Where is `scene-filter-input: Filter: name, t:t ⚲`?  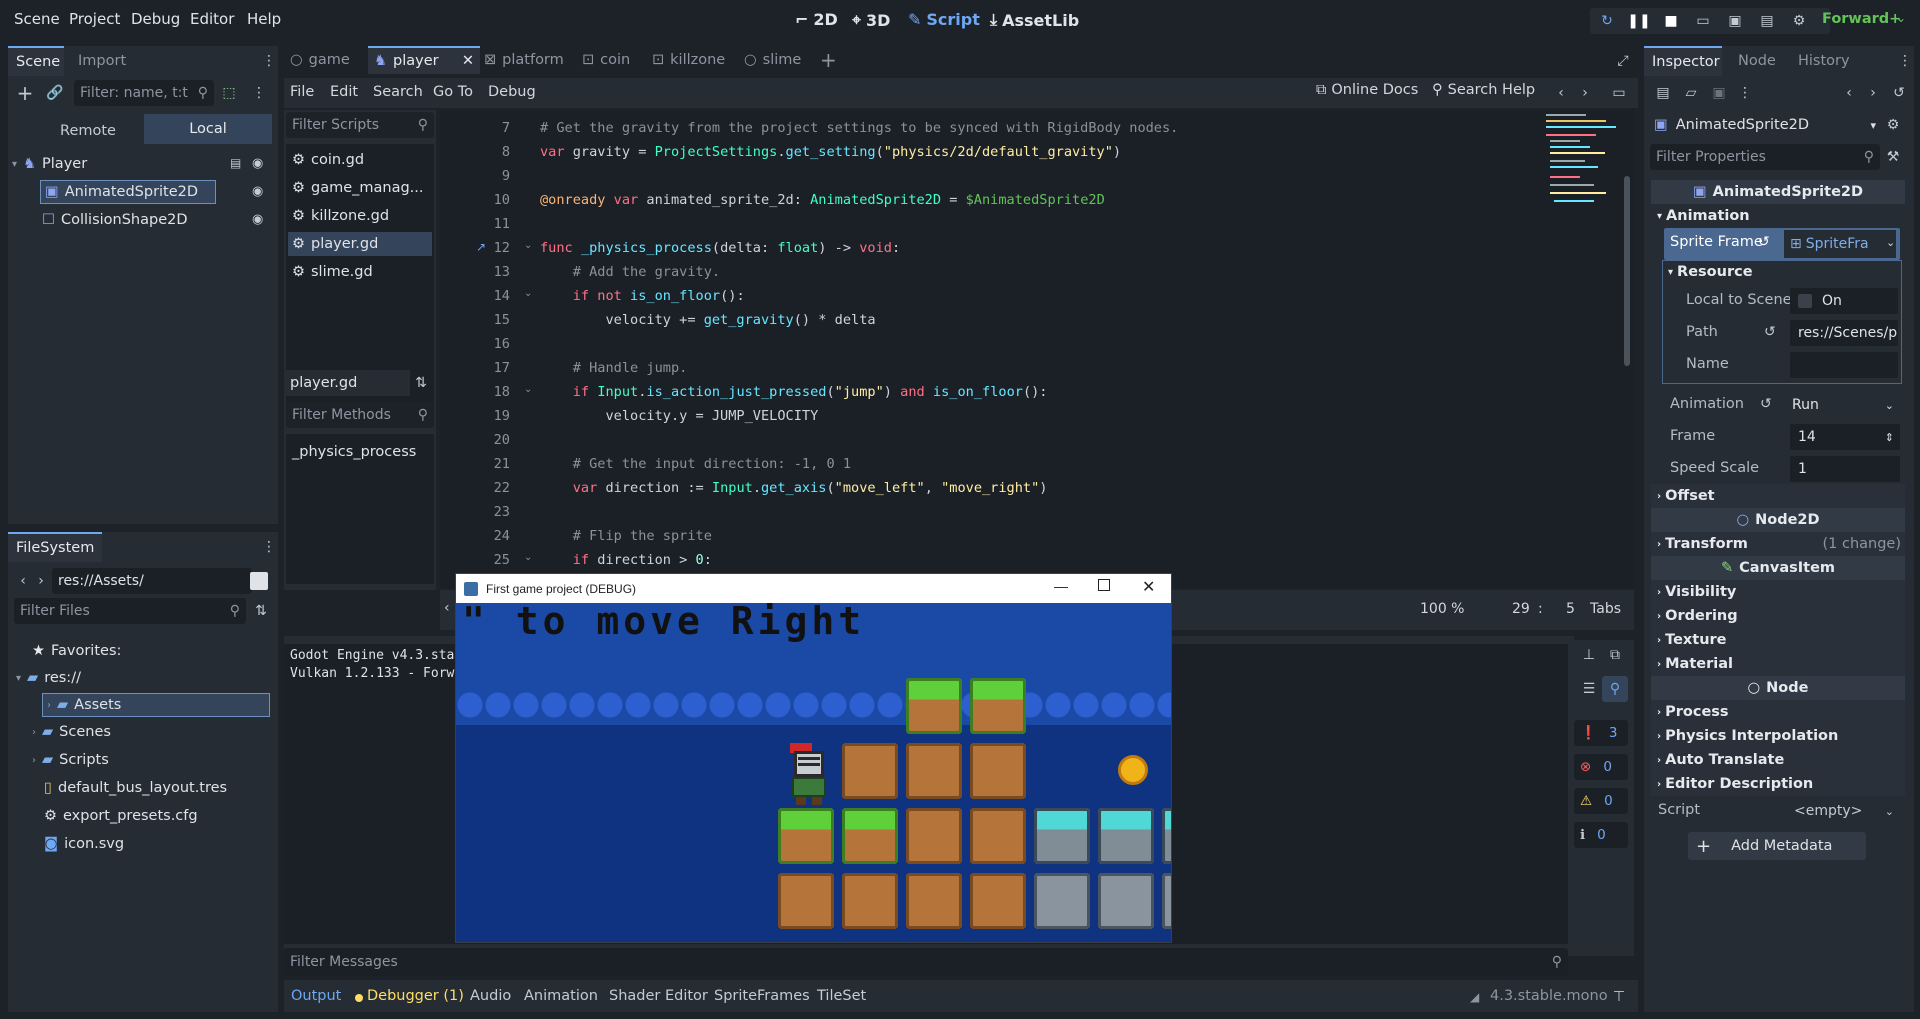 scene-filter-input: Filter: name, t:t ⚲ is located at coordinates (144, 93).